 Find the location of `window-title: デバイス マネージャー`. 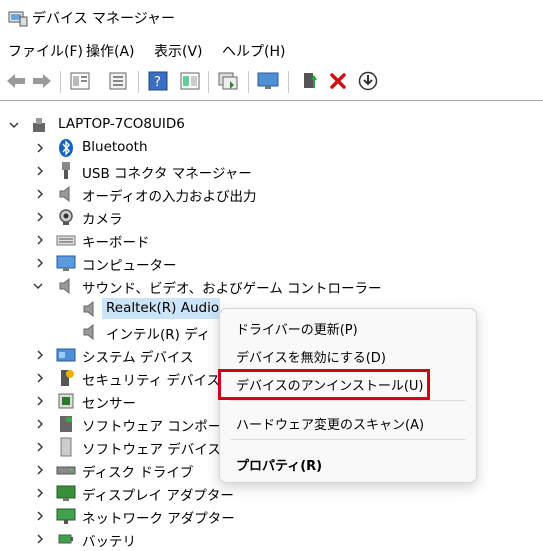

window-title: デバイス マネージャー is located at coordinates (104, 19).